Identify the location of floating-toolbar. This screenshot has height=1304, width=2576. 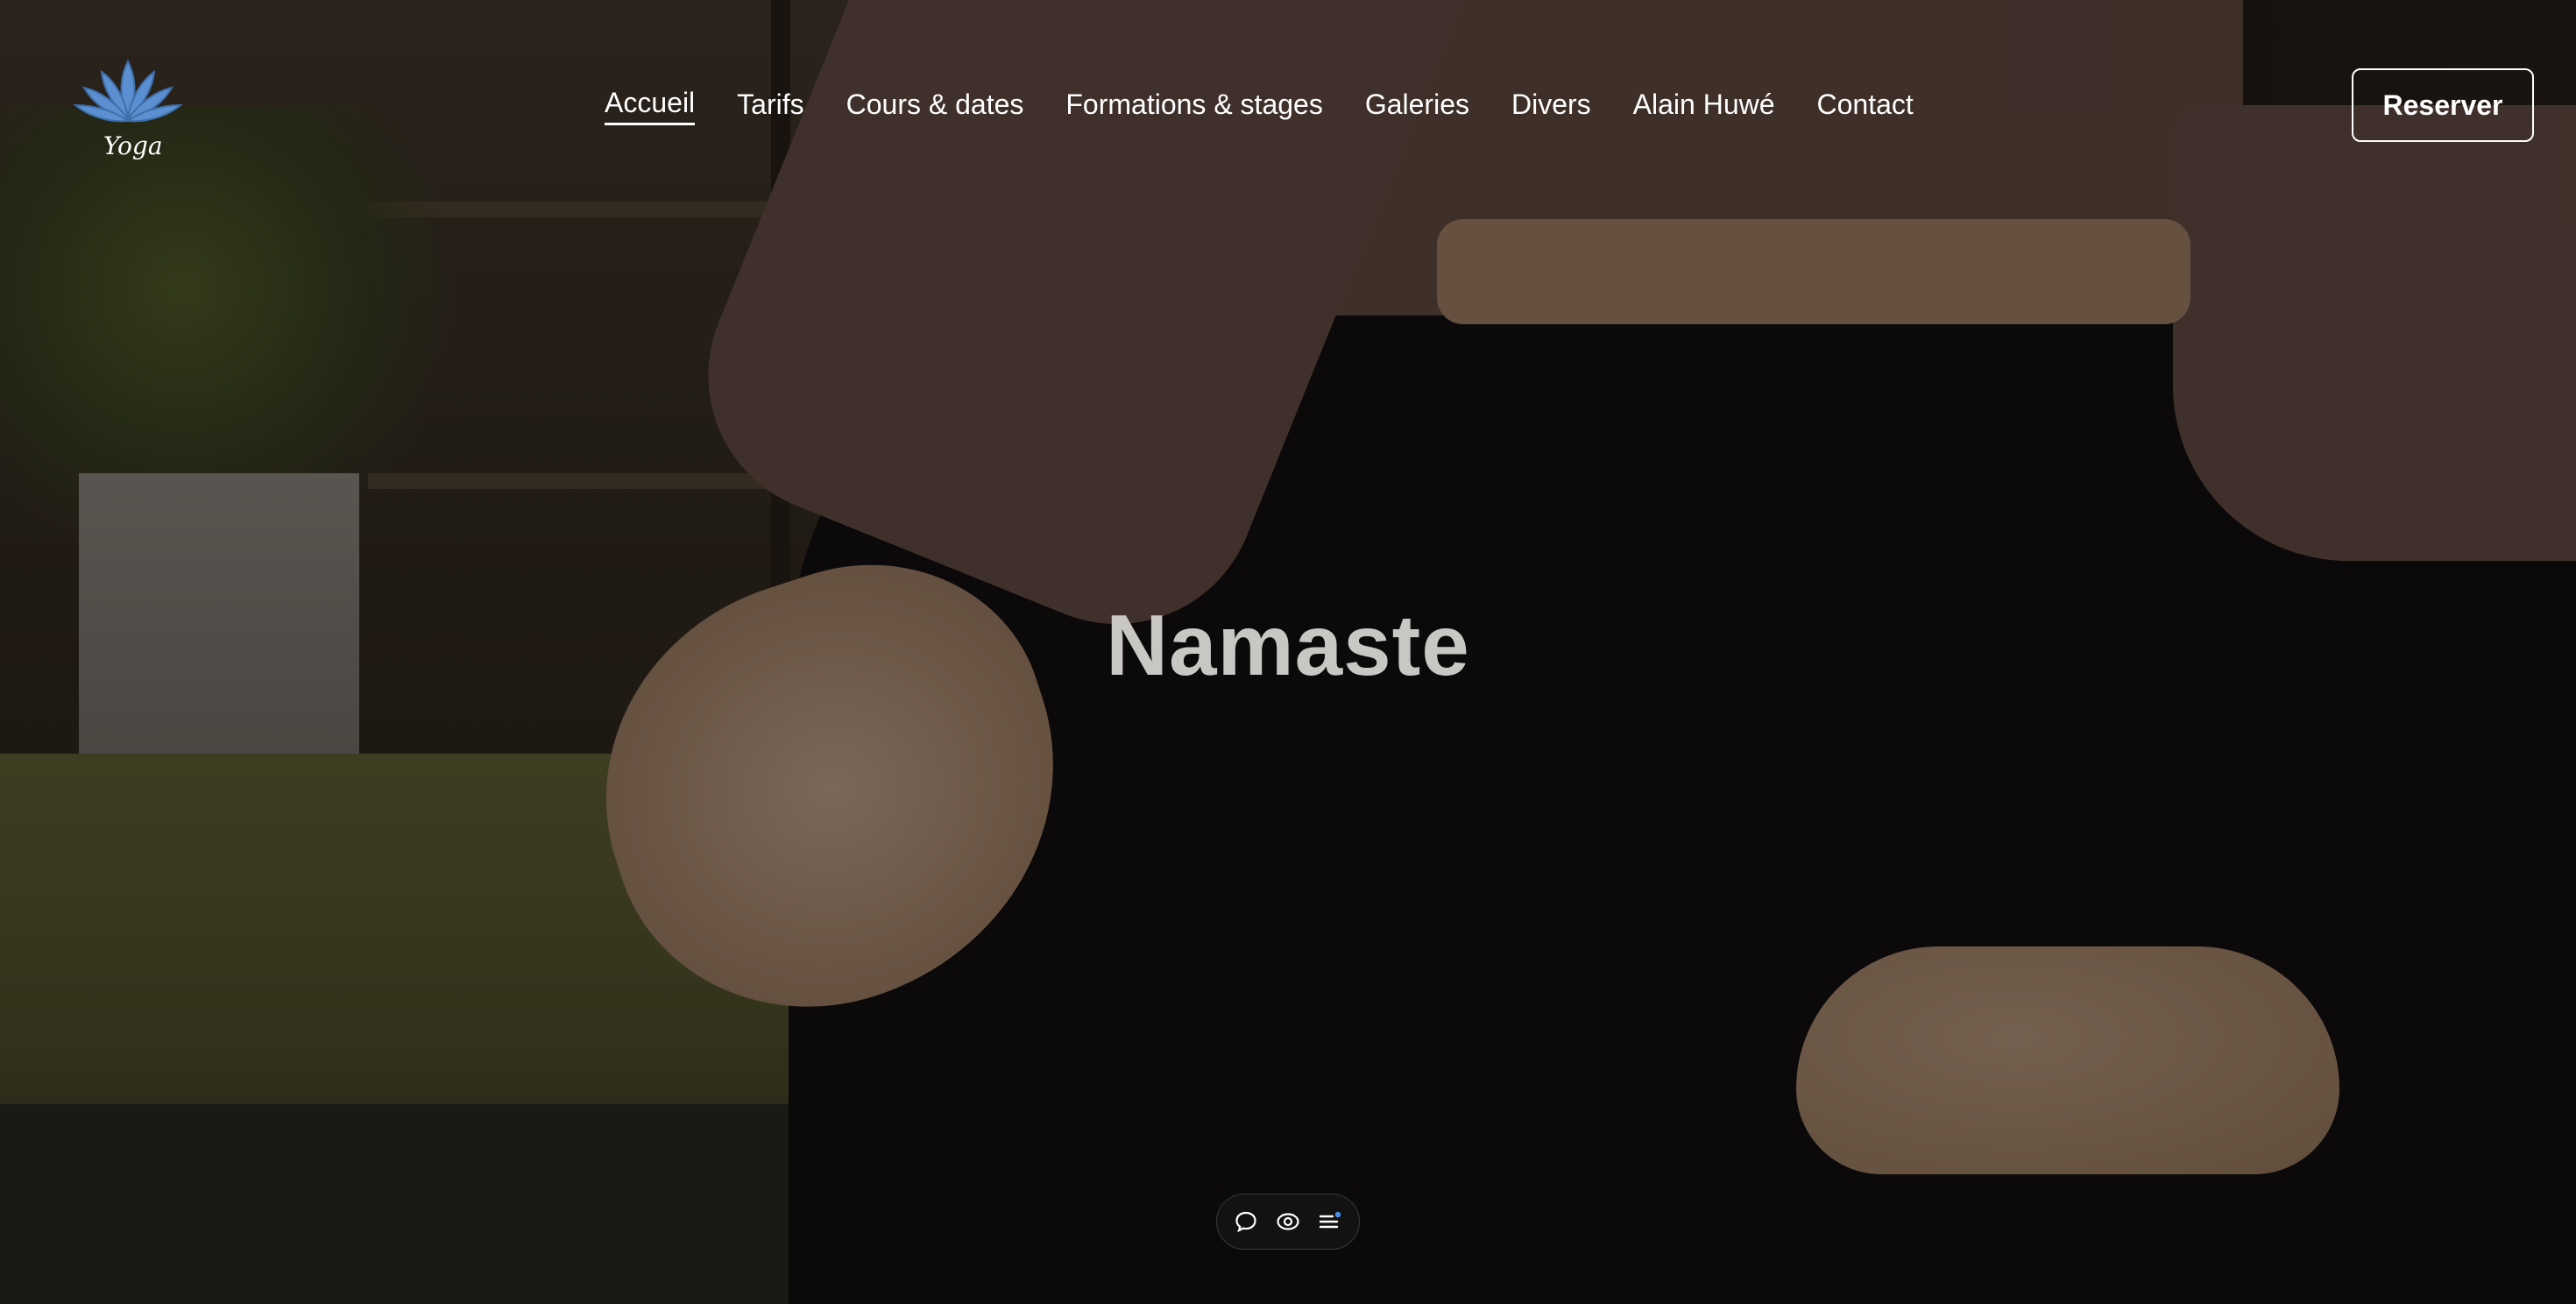
(1288, 1222).